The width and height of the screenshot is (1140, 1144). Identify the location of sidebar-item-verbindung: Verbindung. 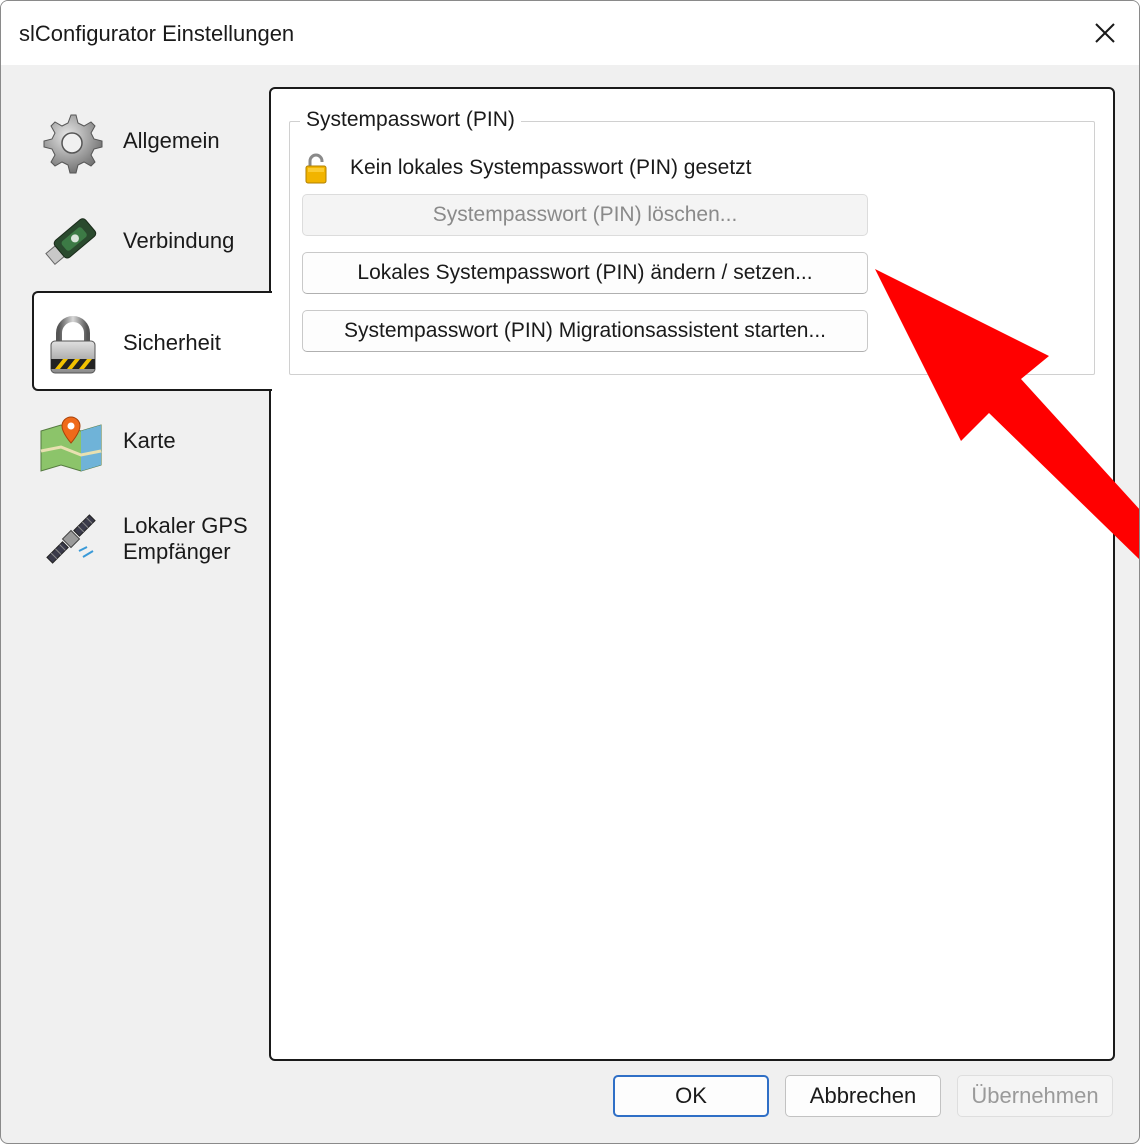
(136, 241).